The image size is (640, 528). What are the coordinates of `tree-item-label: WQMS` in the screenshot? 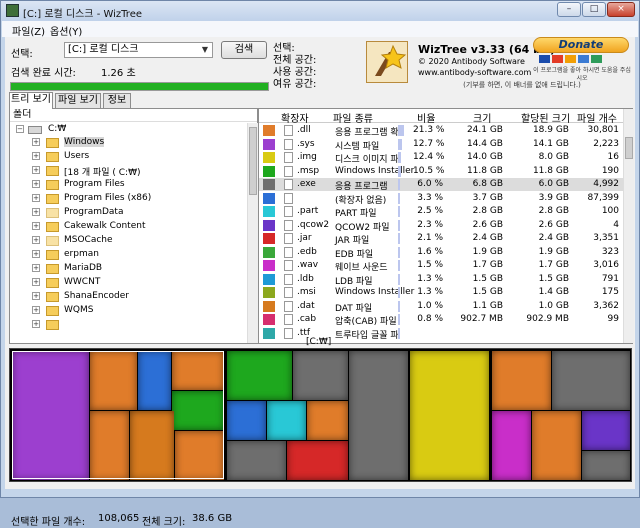 It's located at (79, 310).